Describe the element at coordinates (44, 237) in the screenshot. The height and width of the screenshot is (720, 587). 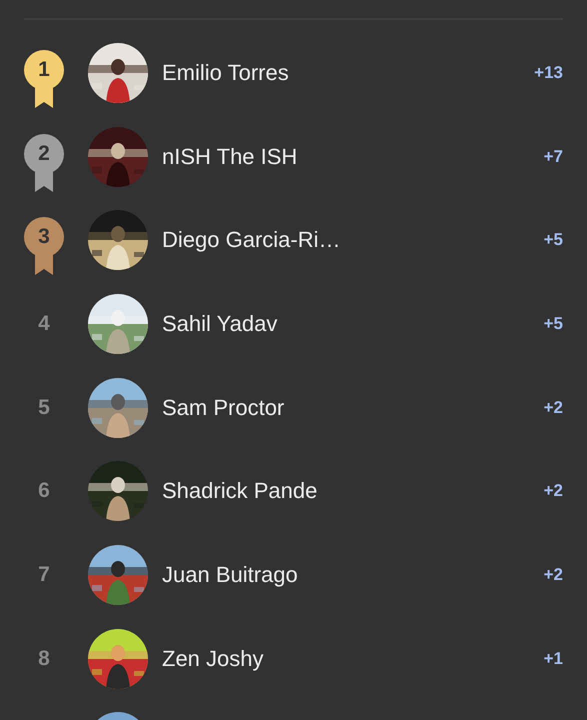
I see `rank-number: 3` at that location.